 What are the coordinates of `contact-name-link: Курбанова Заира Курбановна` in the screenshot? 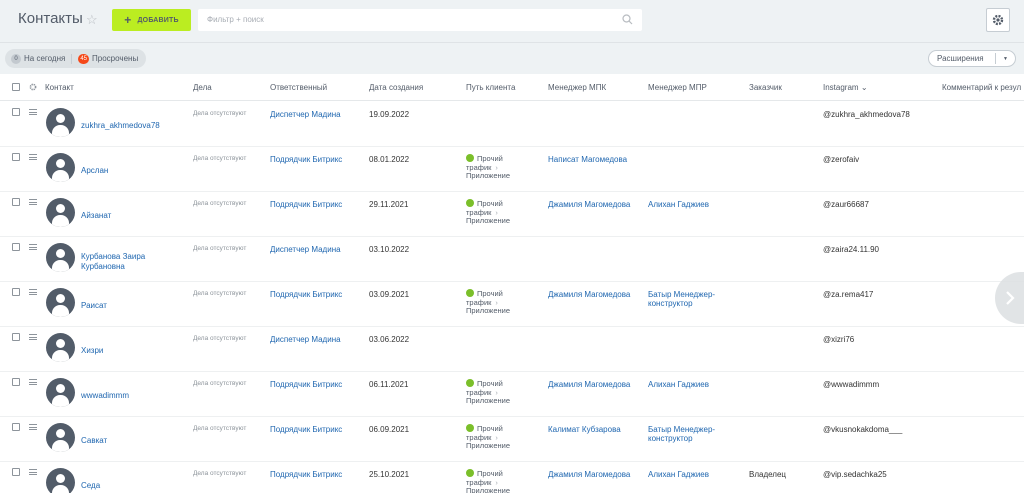 It's located at (116, 262).